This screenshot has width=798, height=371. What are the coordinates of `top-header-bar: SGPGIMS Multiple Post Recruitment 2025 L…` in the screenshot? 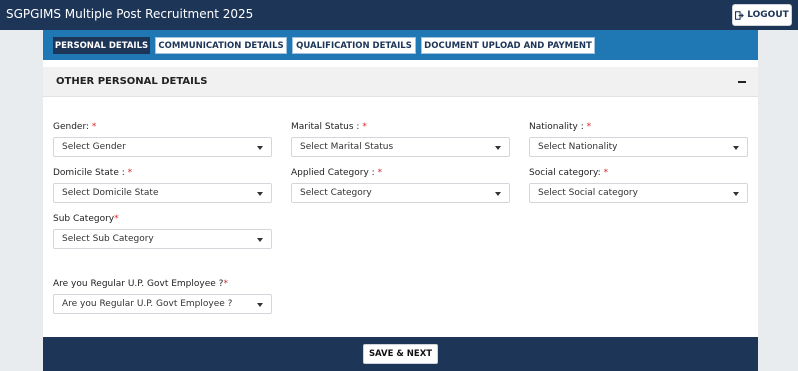 It's located at (399, 15).